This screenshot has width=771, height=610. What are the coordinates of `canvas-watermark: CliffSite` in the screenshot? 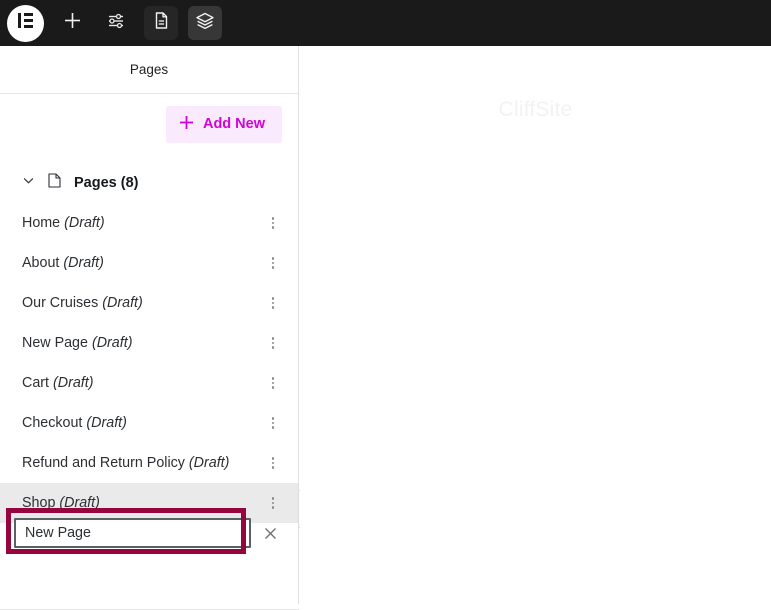 It's located at (535, 109).